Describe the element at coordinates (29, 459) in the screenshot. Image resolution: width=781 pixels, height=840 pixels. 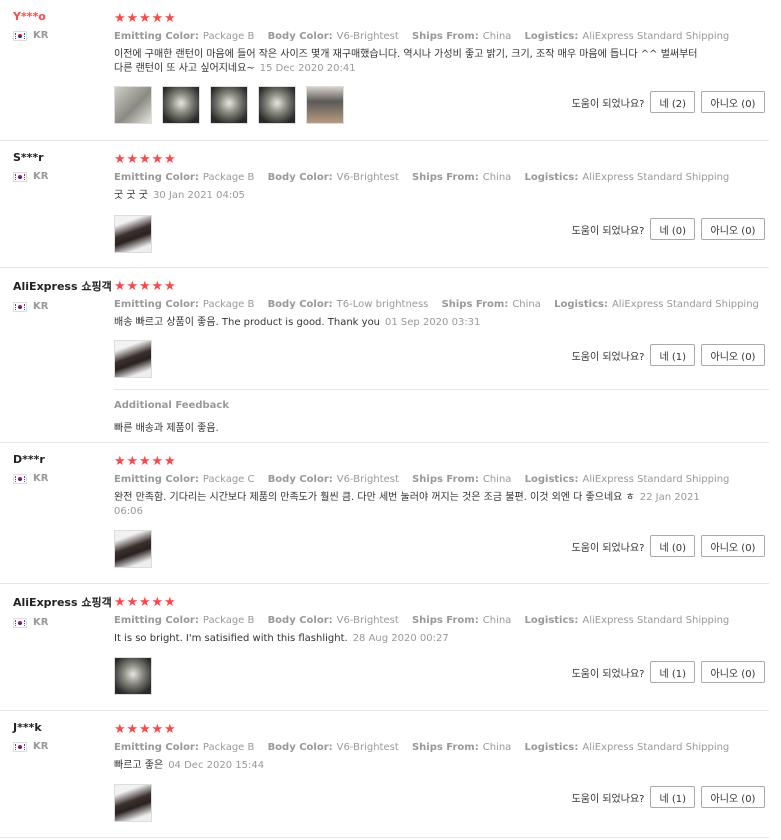
I see `reviewer-name: D***r` at that location.